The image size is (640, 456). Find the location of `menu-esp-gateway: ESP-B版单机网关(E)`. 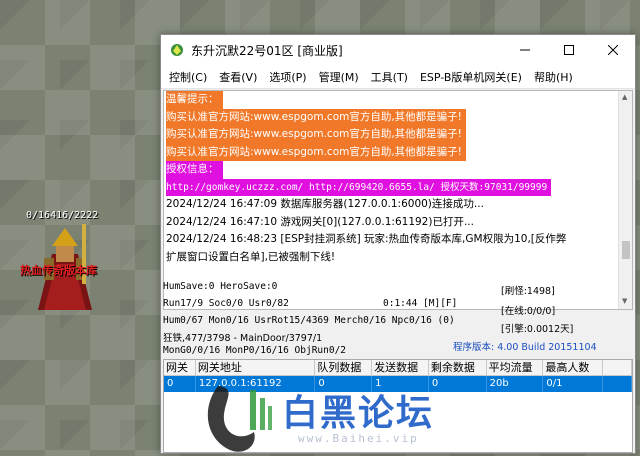

menu-esp-gateway: ESP-B版单机网关(E) is located at coordinates (471, 77).